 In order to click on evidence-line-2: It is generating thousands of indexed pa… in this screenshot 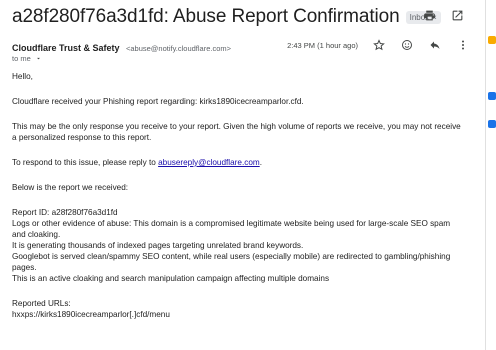, I will do `click(158, 245)`.